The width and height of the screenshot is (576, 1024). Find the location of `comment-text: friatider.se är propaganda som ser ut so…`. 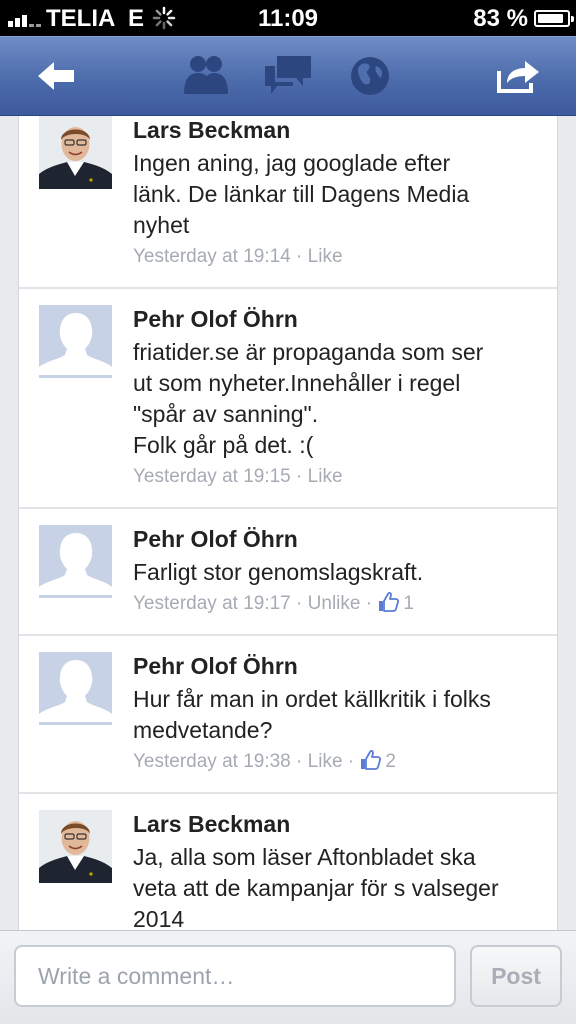

comment-text: friatider.se är propaganda som ser ut so… is located at coordinates (308, 398).